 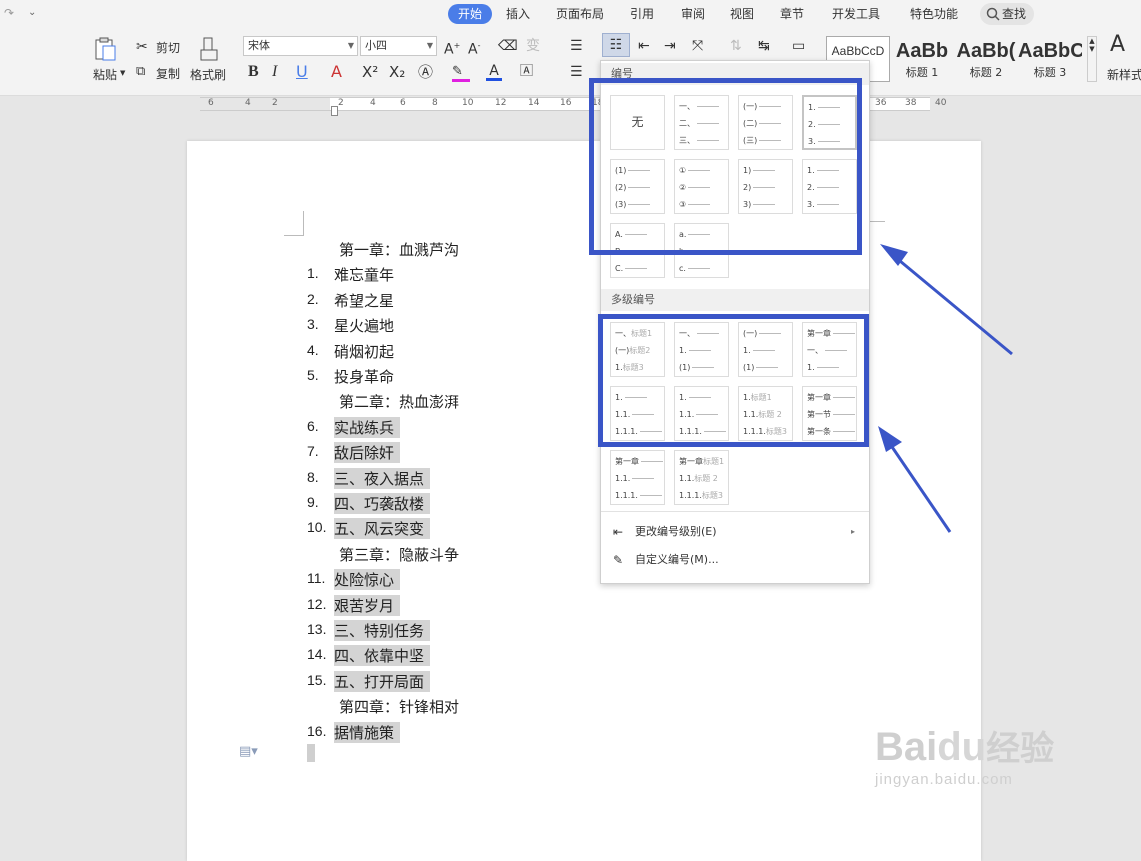 What do you see at coordinates (735, 532) in the screenshot?
I see `change-level-item: ⇤ 更改编号级别(E) ▸` at bounding box center [735, 532].